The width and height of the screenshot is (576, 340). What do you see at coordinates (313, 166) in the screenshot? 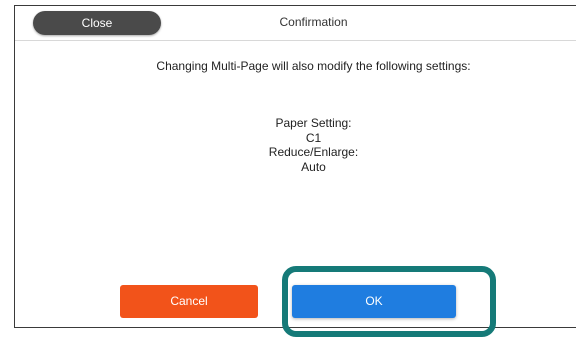
I see `setting-value-reduce-enlarge: Auto` at bounding box center [313, 166].